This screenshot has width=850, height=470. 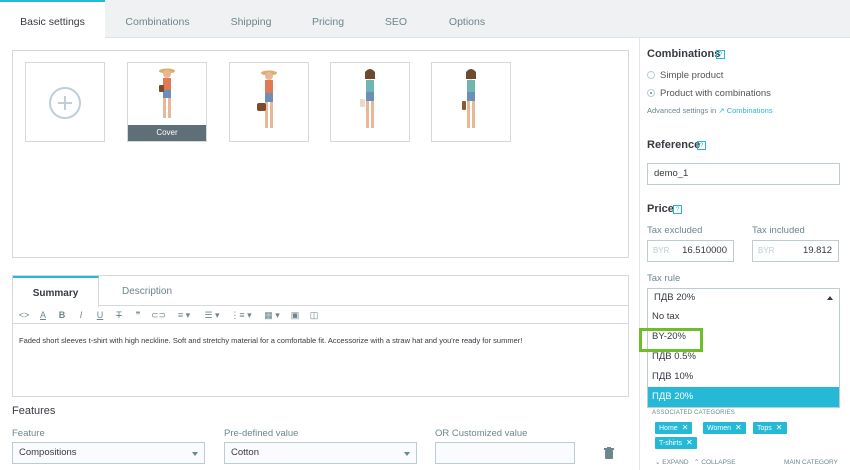 I want to click on predefined-value-select-value: Cotton, so click(x=245, y=452).